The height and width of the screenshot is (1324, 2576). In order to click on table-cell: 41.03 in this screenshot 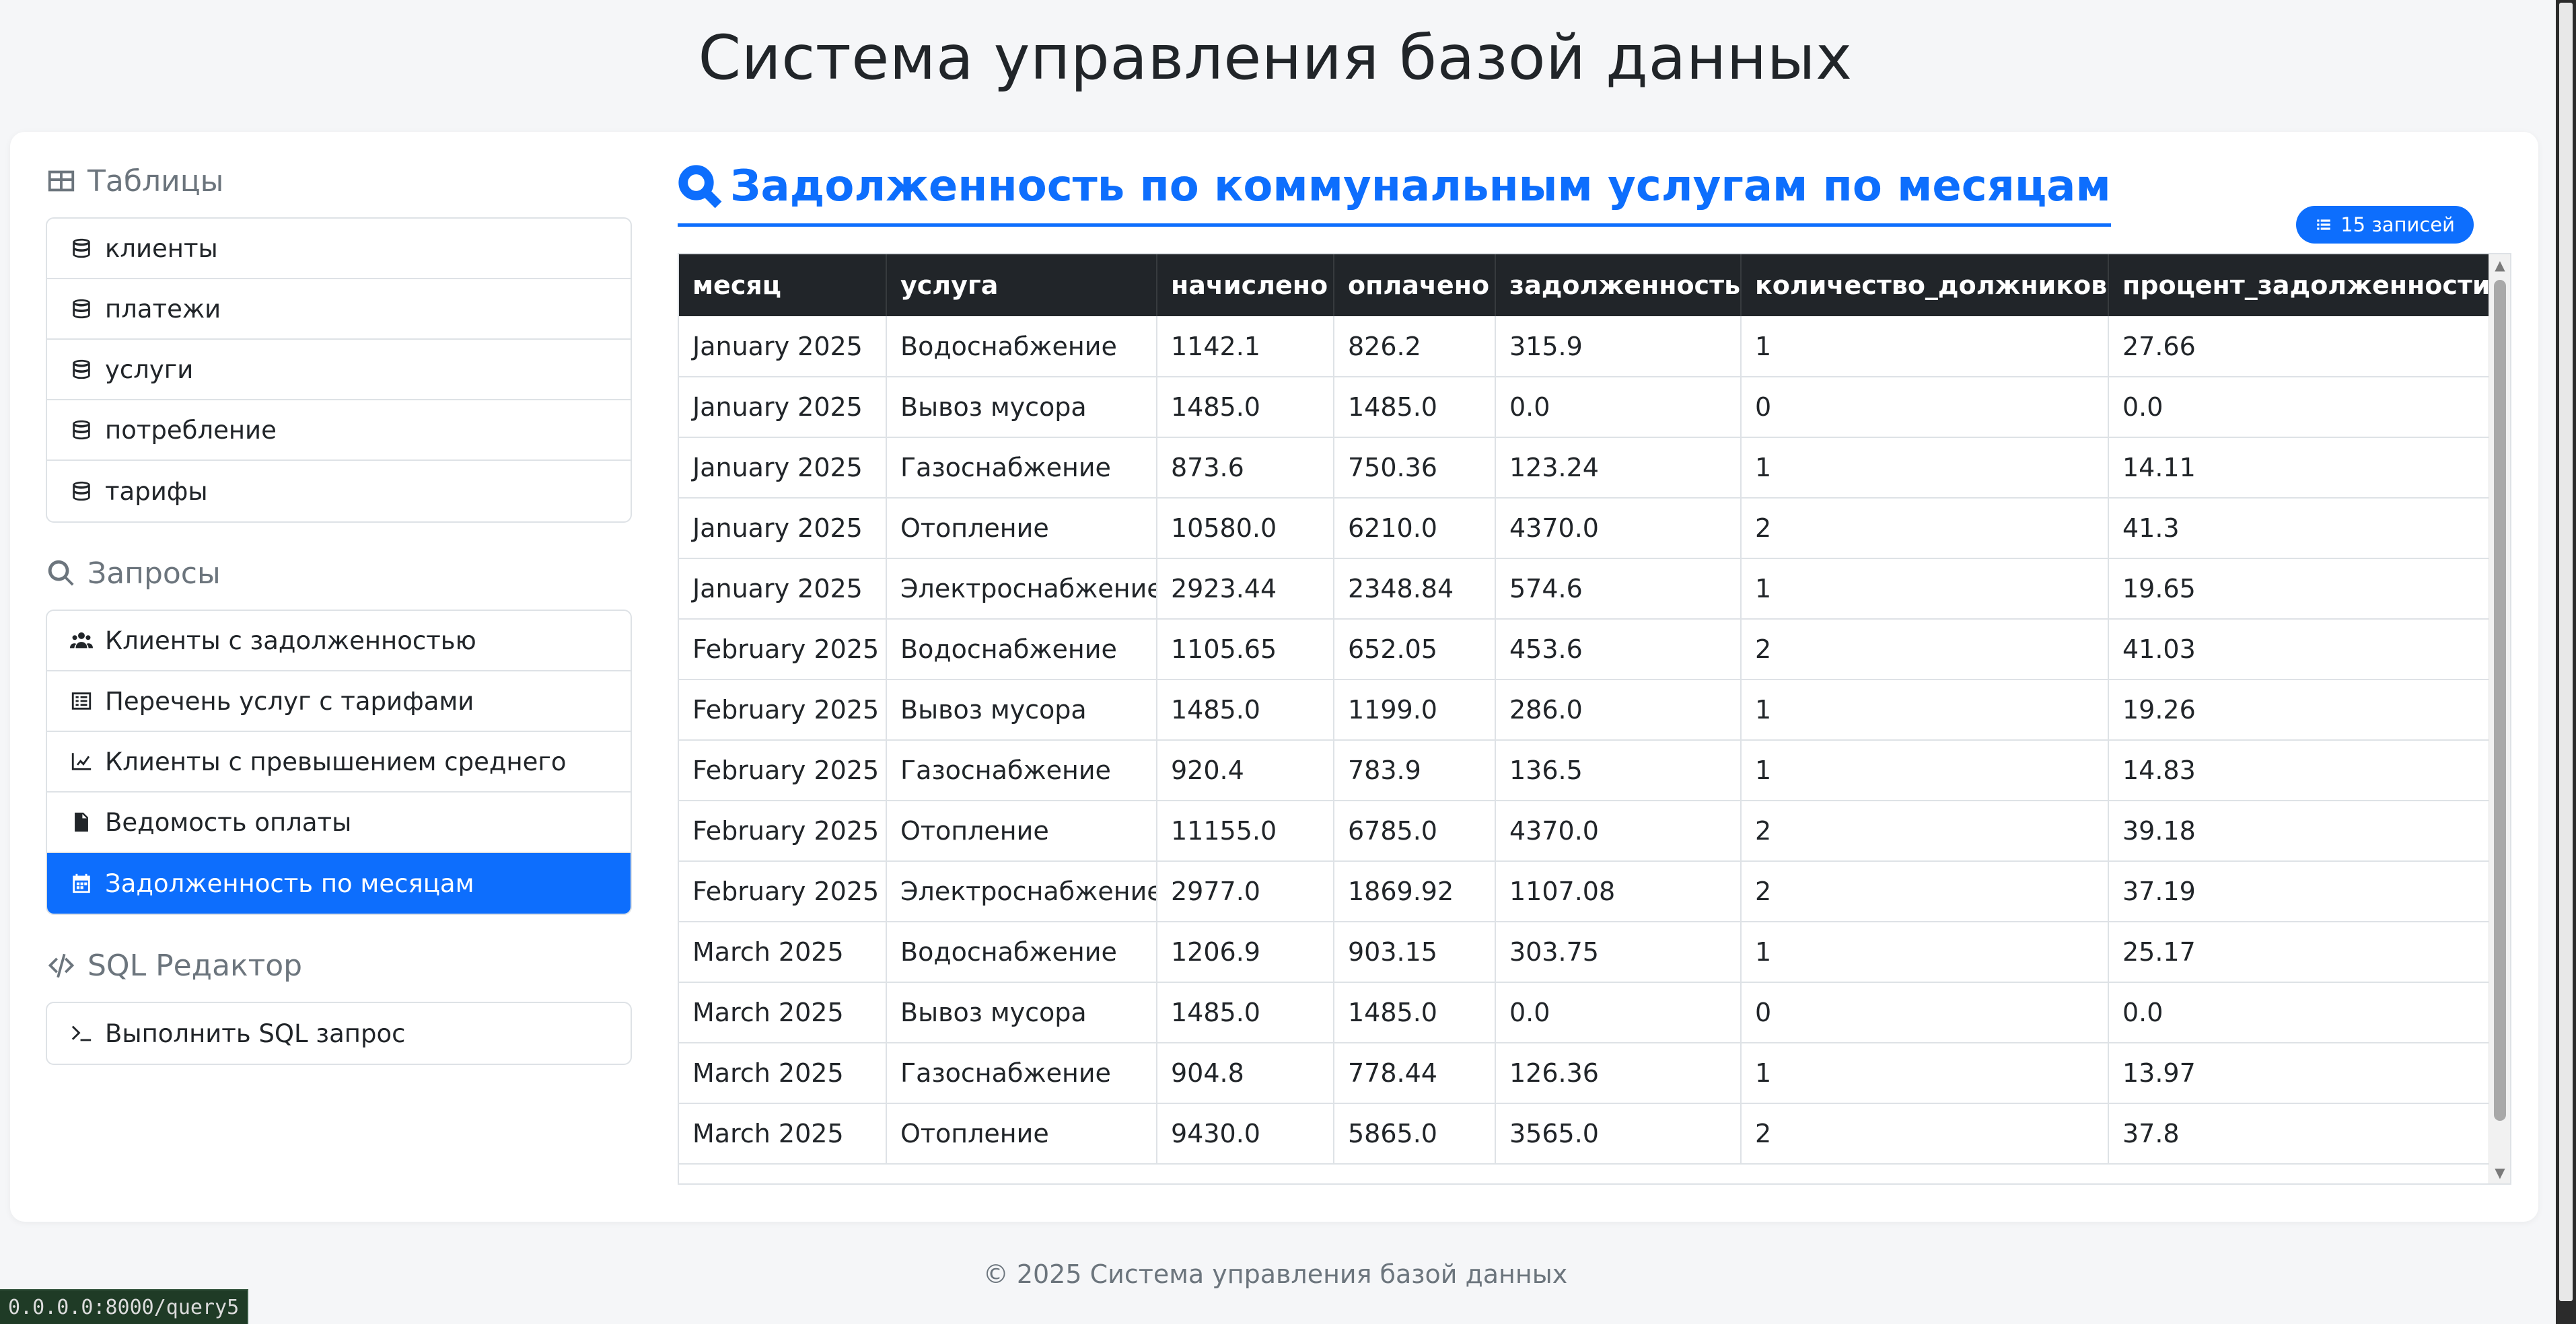, I will do `click(2299, 649)`.